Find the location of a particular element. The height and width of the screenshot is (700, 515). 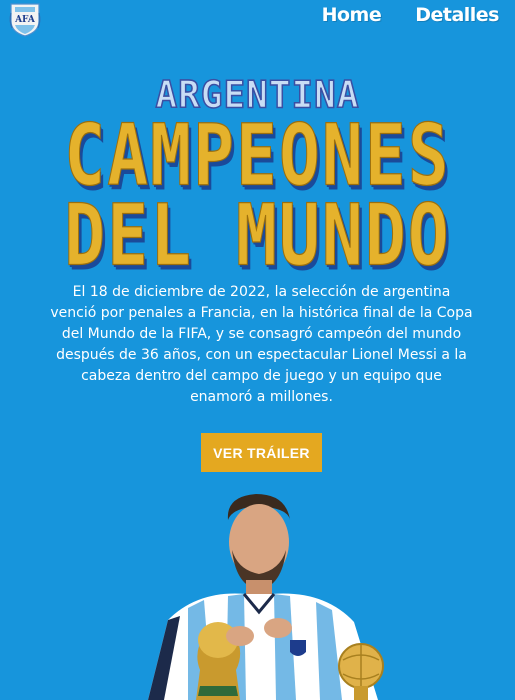

afa-crest-icon: AFA is located at coordinates (25, 19).